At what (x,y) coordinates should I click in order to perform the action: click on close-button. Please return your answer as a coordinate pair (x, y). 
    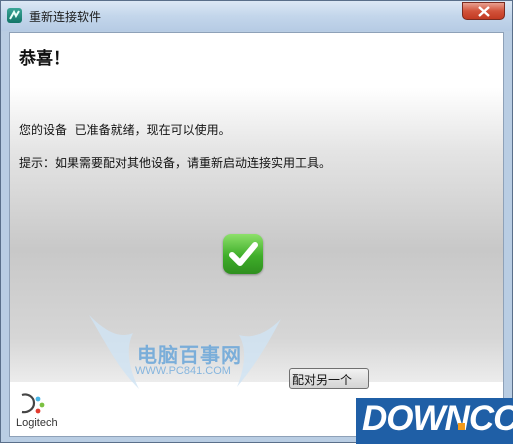
    Looking at the image, I should click on (483, 11).